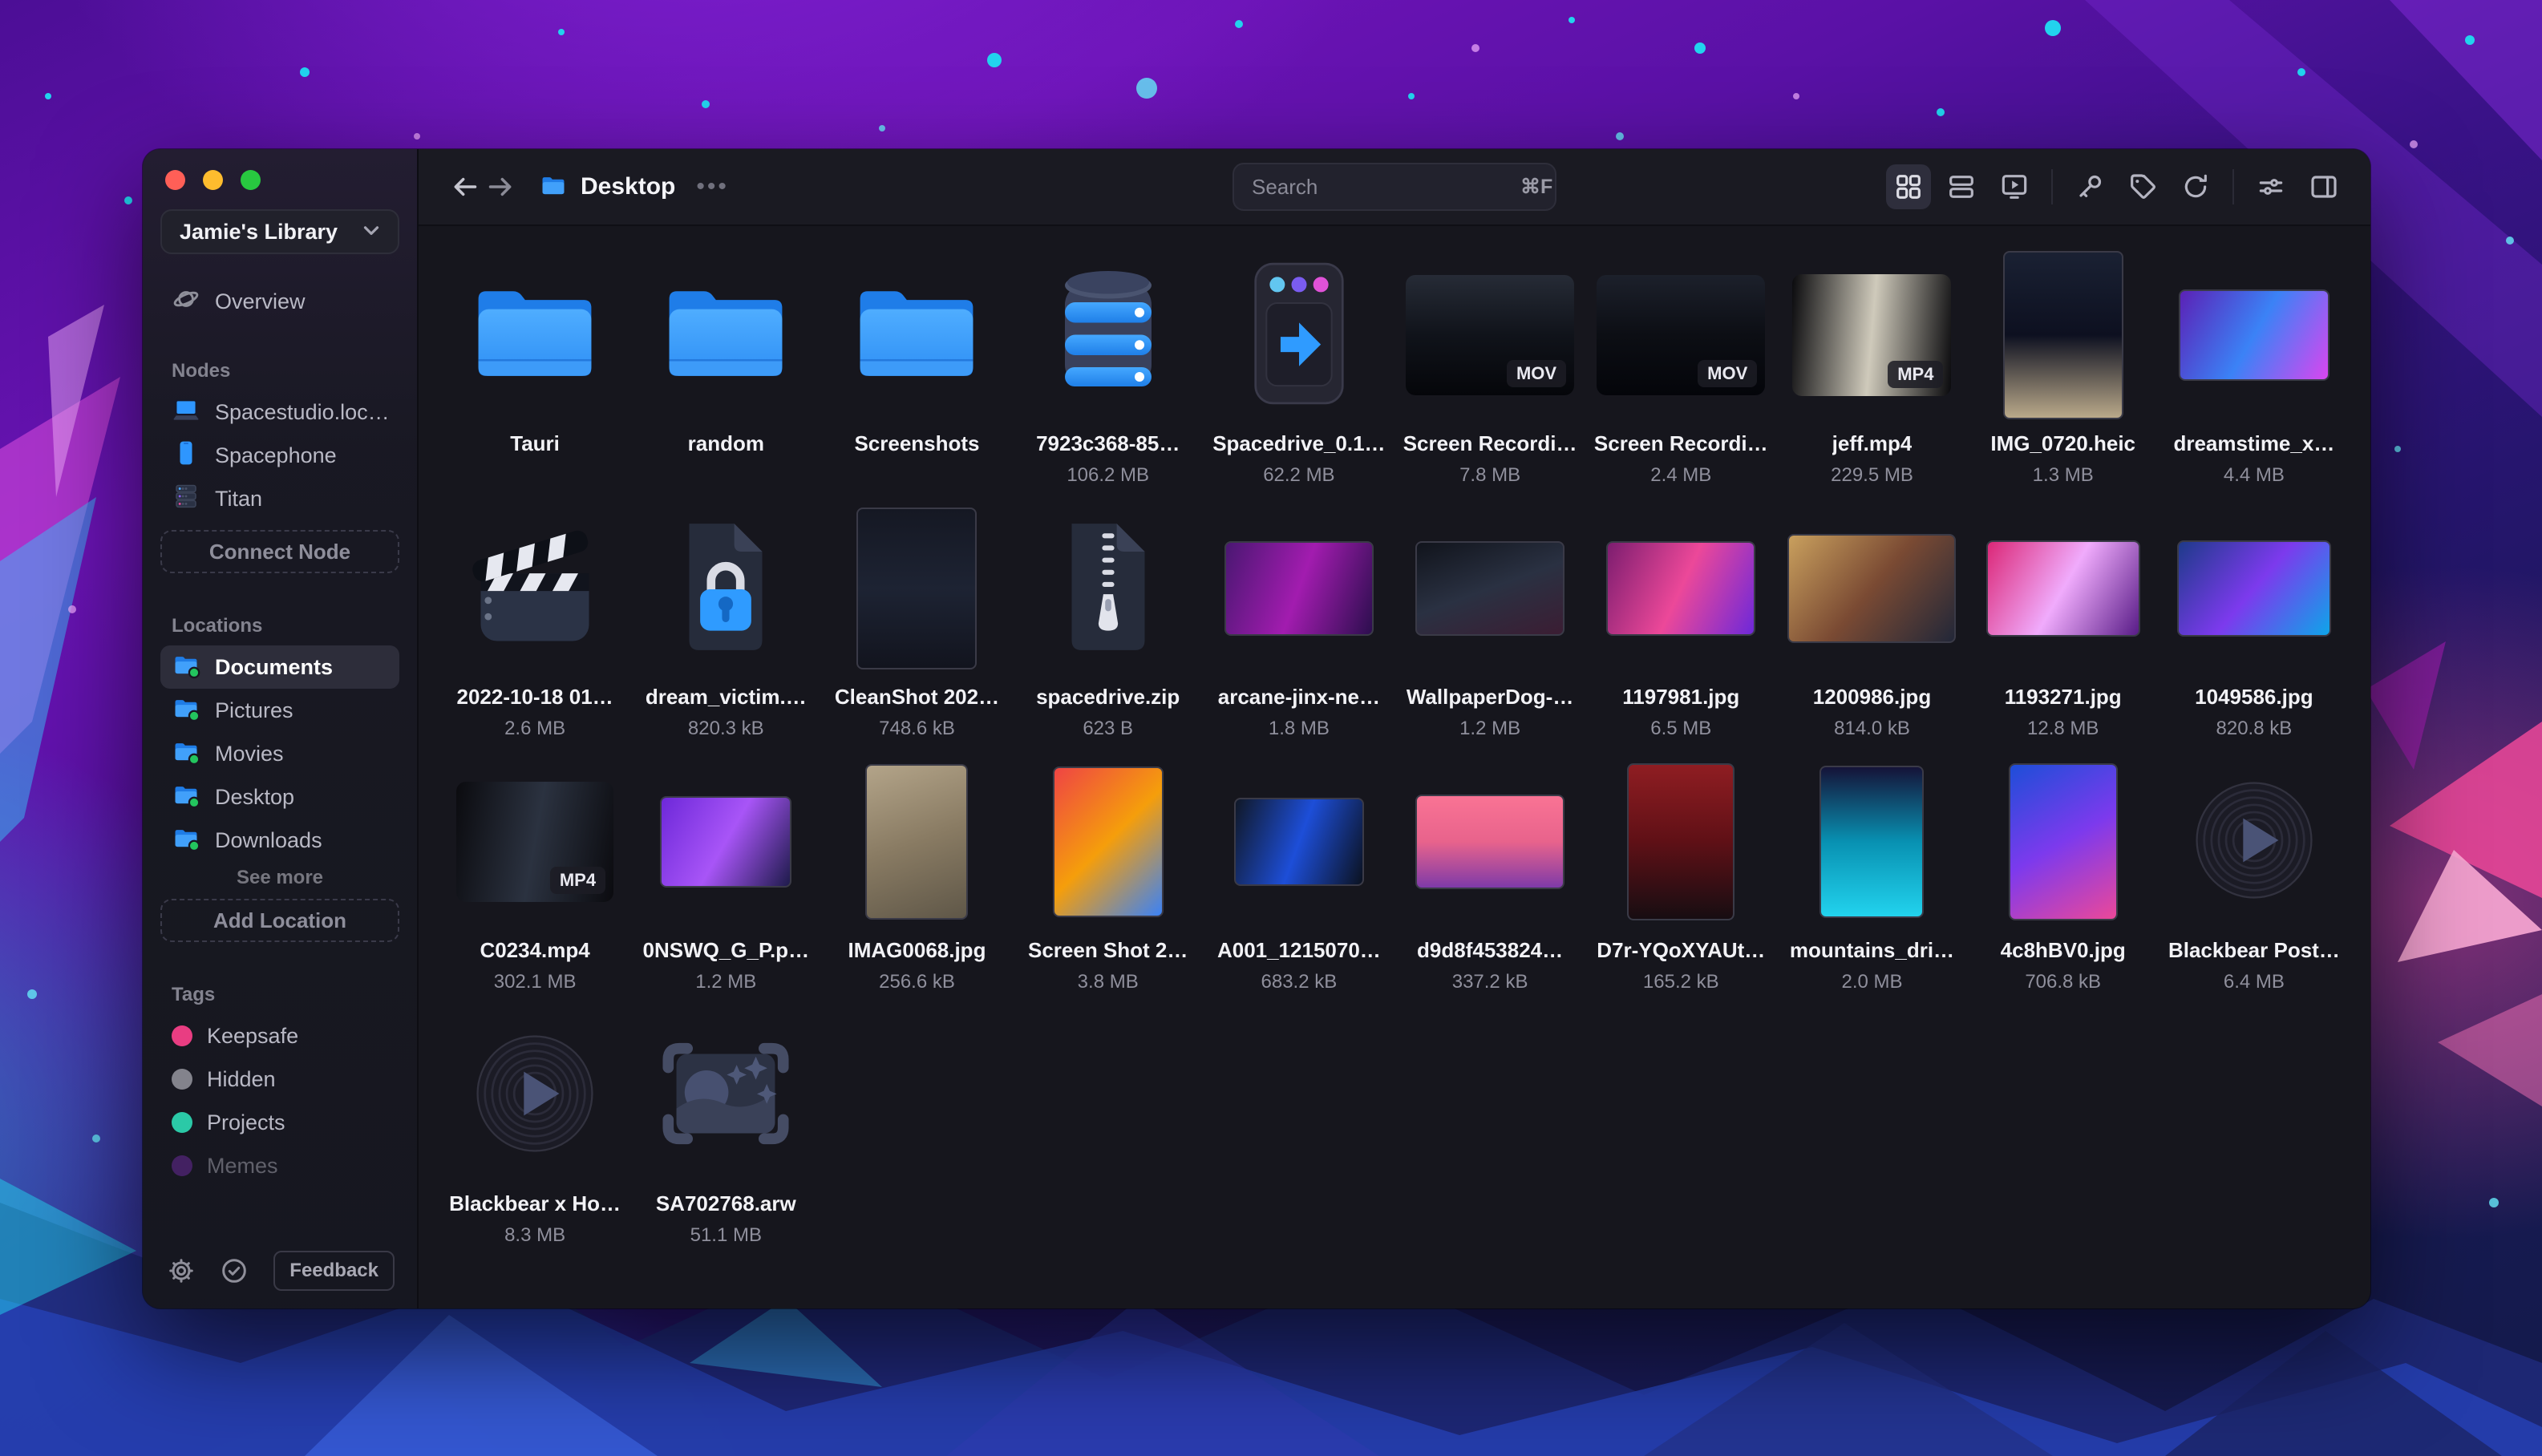 The image size is (2542, 1456). What do you see at coordinates (279, 1165) in the screenshot?
I see `sidebar-tag-memes: Memes` at bounding box center [279, 1165].